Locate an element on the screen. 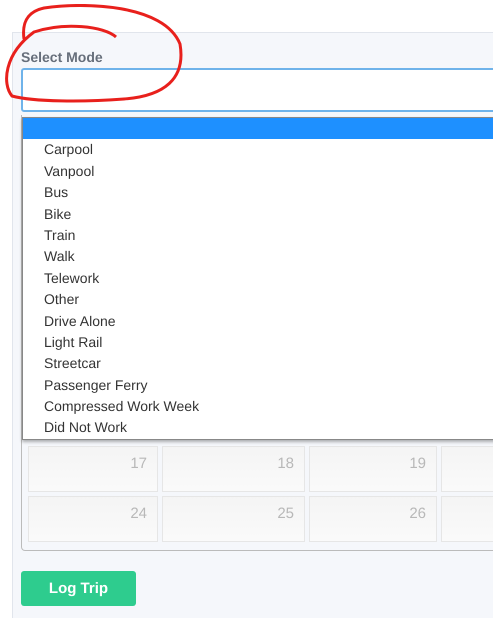 This screenshot has width=493, height=618. mode-select is located at coordinates (257, 90).